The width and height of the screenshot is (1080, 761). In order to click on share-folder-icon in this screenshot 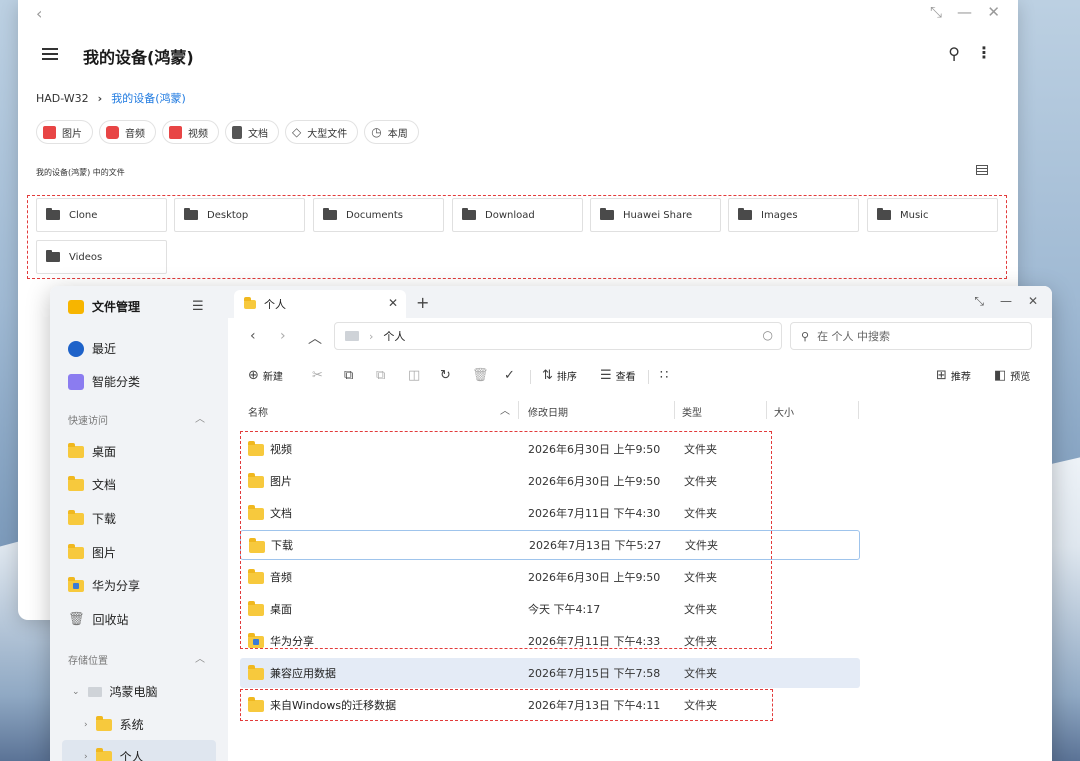, I will do `click(256, 640)`.